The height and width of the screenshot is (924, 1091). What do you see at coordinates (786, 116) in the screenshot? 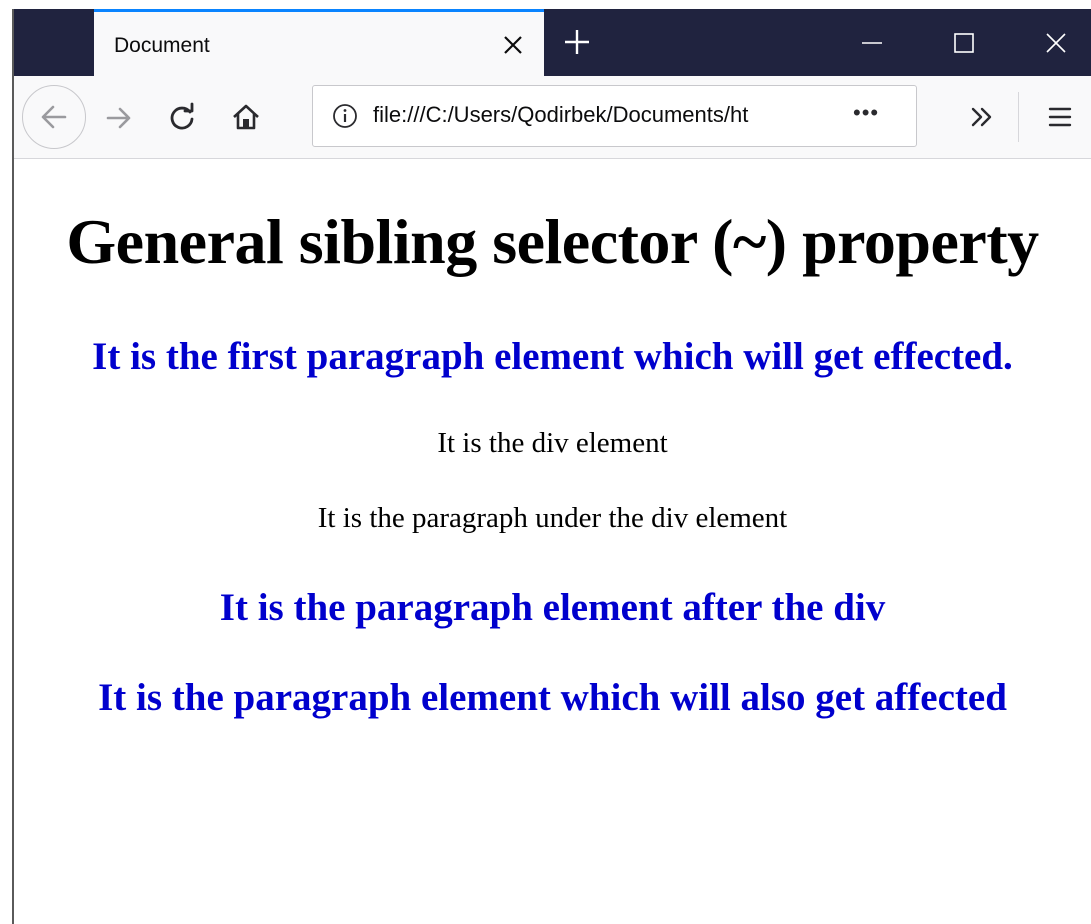
I see `url-fade` at bounding box center [786, 116].